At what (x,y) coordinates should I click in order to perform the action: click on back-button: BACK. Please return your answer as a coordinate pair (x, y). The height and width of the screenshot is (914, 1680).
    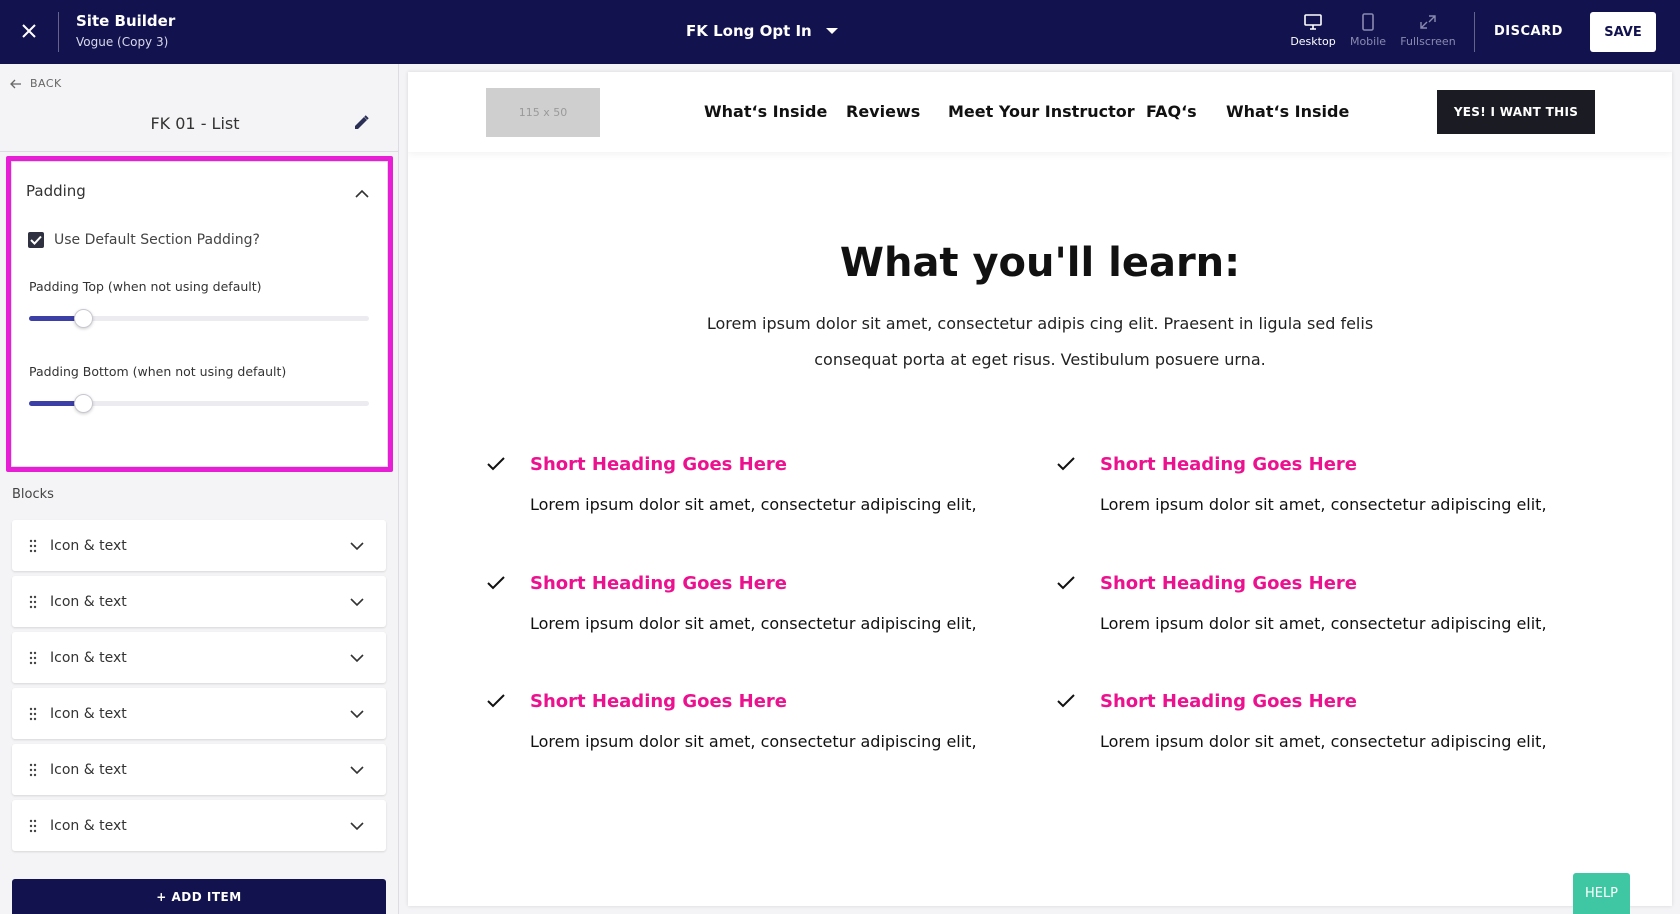
    Looking at the image, I should click on (36, 83).